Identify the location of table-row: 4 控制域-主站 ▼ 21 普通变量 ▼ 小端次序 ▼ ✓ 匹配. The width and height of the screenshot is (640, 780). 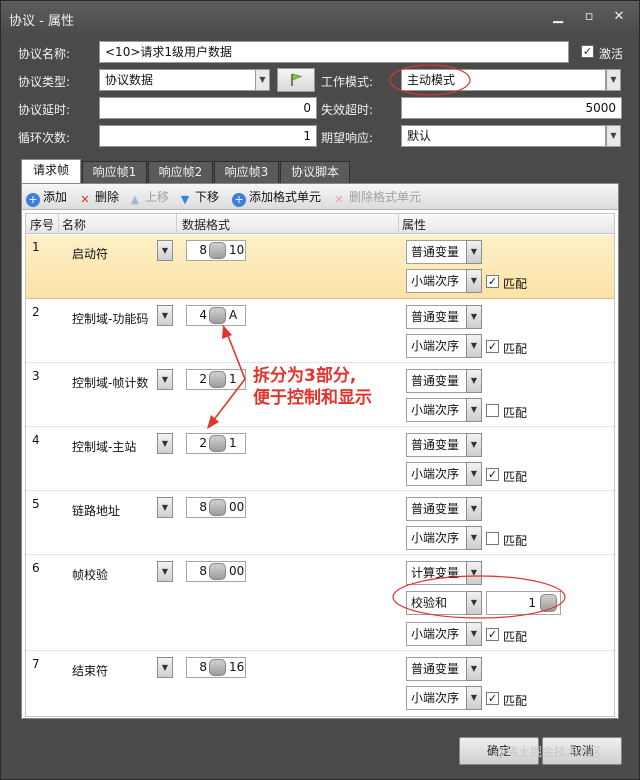
(320, 459).